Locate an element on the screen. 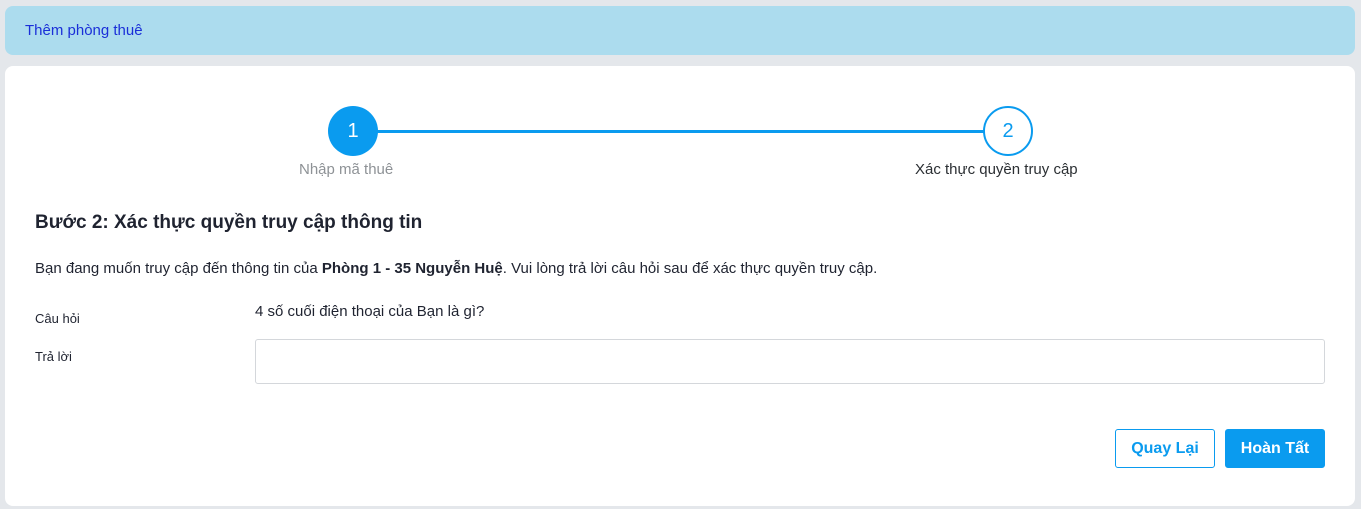  step-2-circle: 2 is located at coordinates (1008, 131).